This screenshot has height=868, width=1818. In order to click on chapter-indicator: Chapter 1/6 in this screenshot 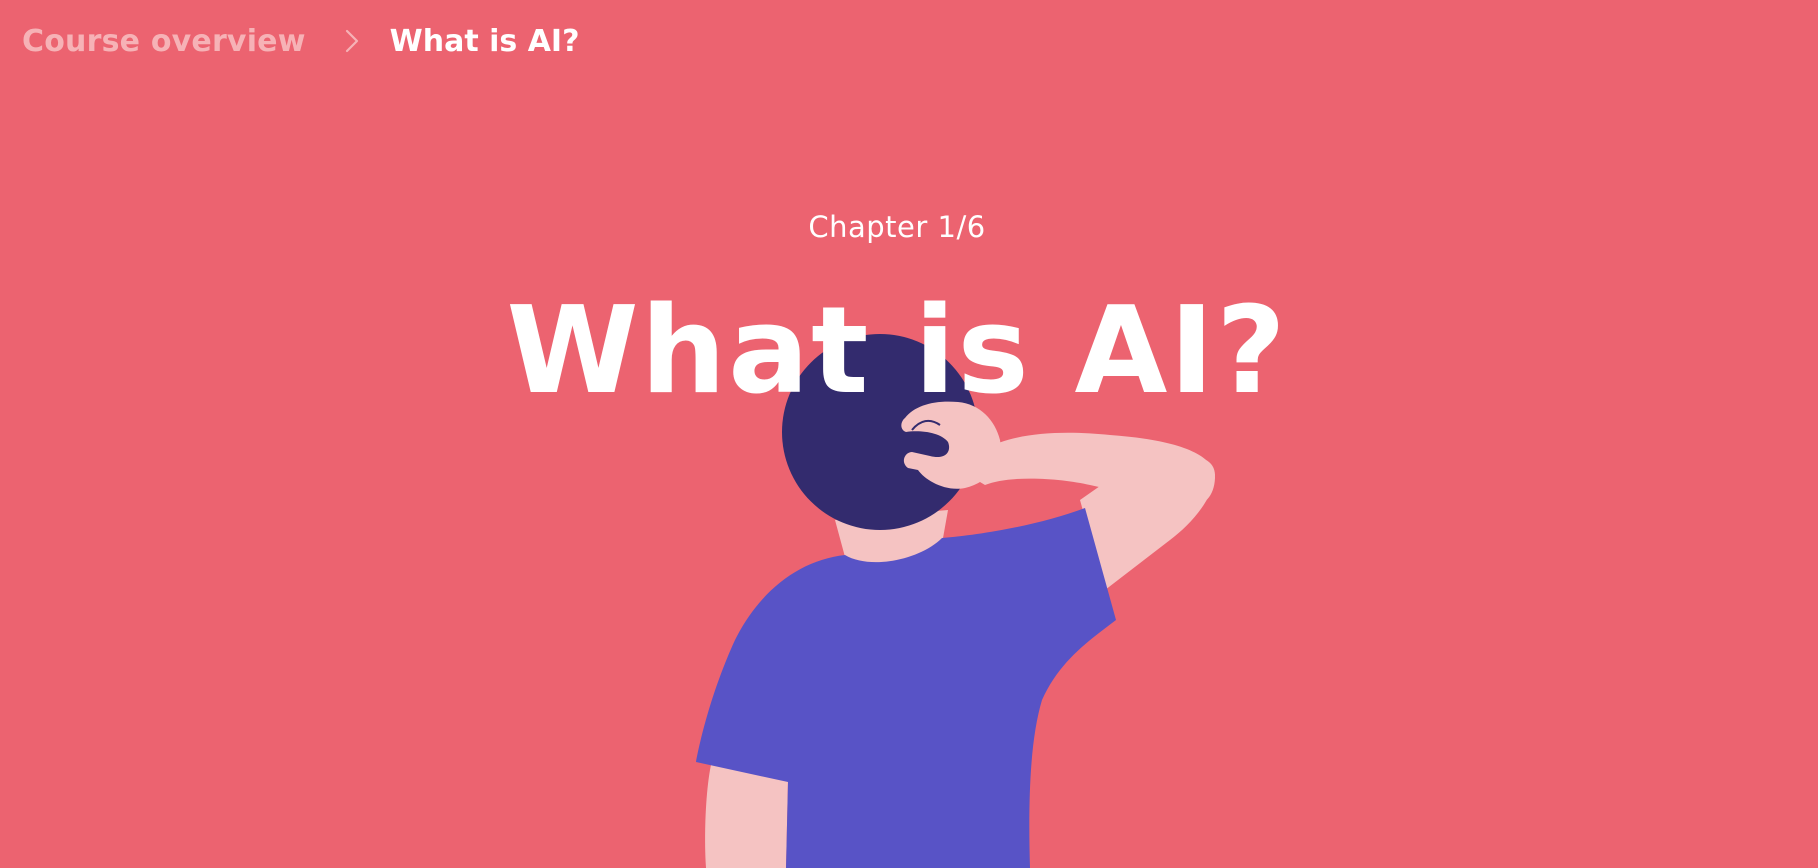, I will do `click(897, 227)`.